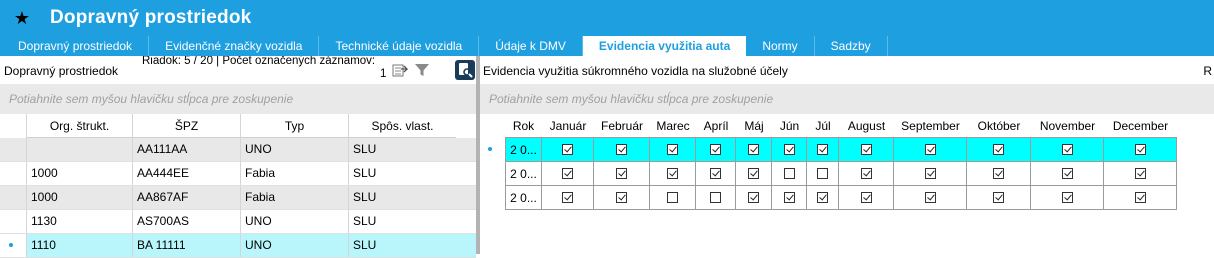 Image resolution: width=1214 pixels, height=258 pixels. What do you see at coordinates (465, 70) in the screenshot?
I see `search-icon` at bounding box center [465, 70].